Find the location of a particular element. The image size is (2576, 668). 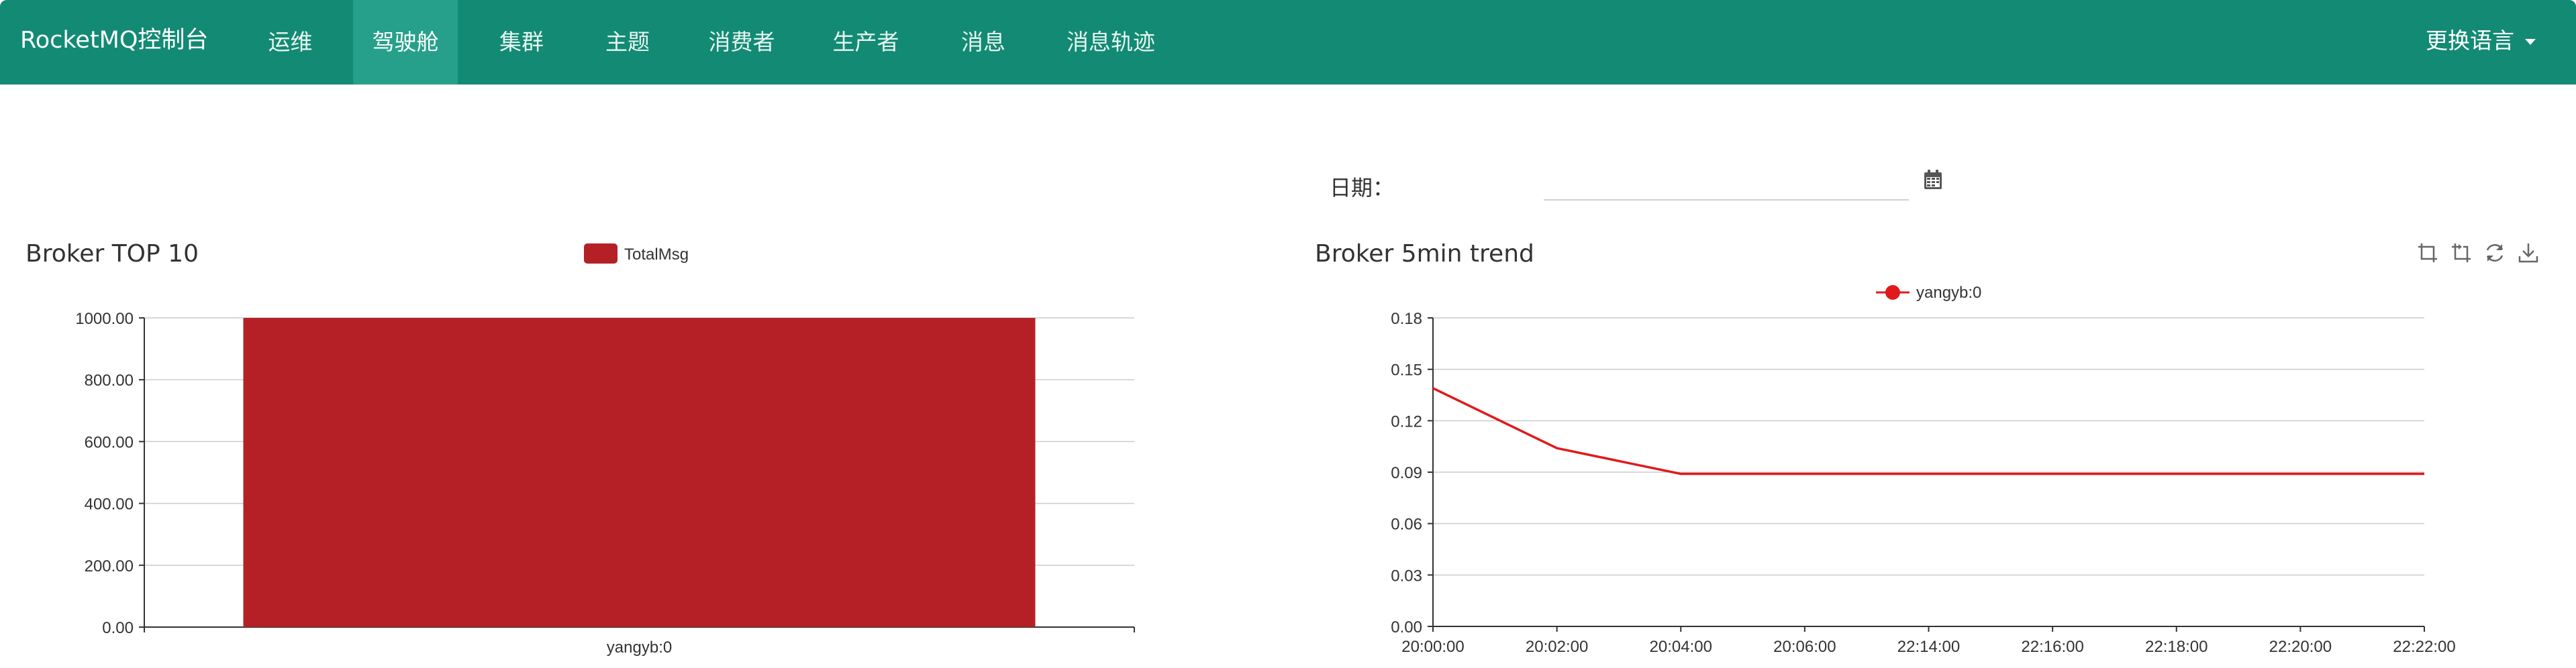

y-tick-label: 800.00 is located at coordinates (109, 381).